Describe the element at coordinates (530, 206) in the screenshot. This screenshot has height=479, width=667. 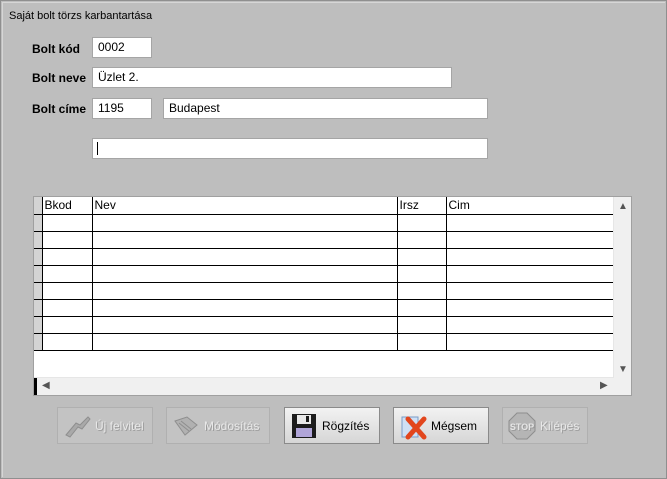
I see `column-header-cim: Cim` at that location.